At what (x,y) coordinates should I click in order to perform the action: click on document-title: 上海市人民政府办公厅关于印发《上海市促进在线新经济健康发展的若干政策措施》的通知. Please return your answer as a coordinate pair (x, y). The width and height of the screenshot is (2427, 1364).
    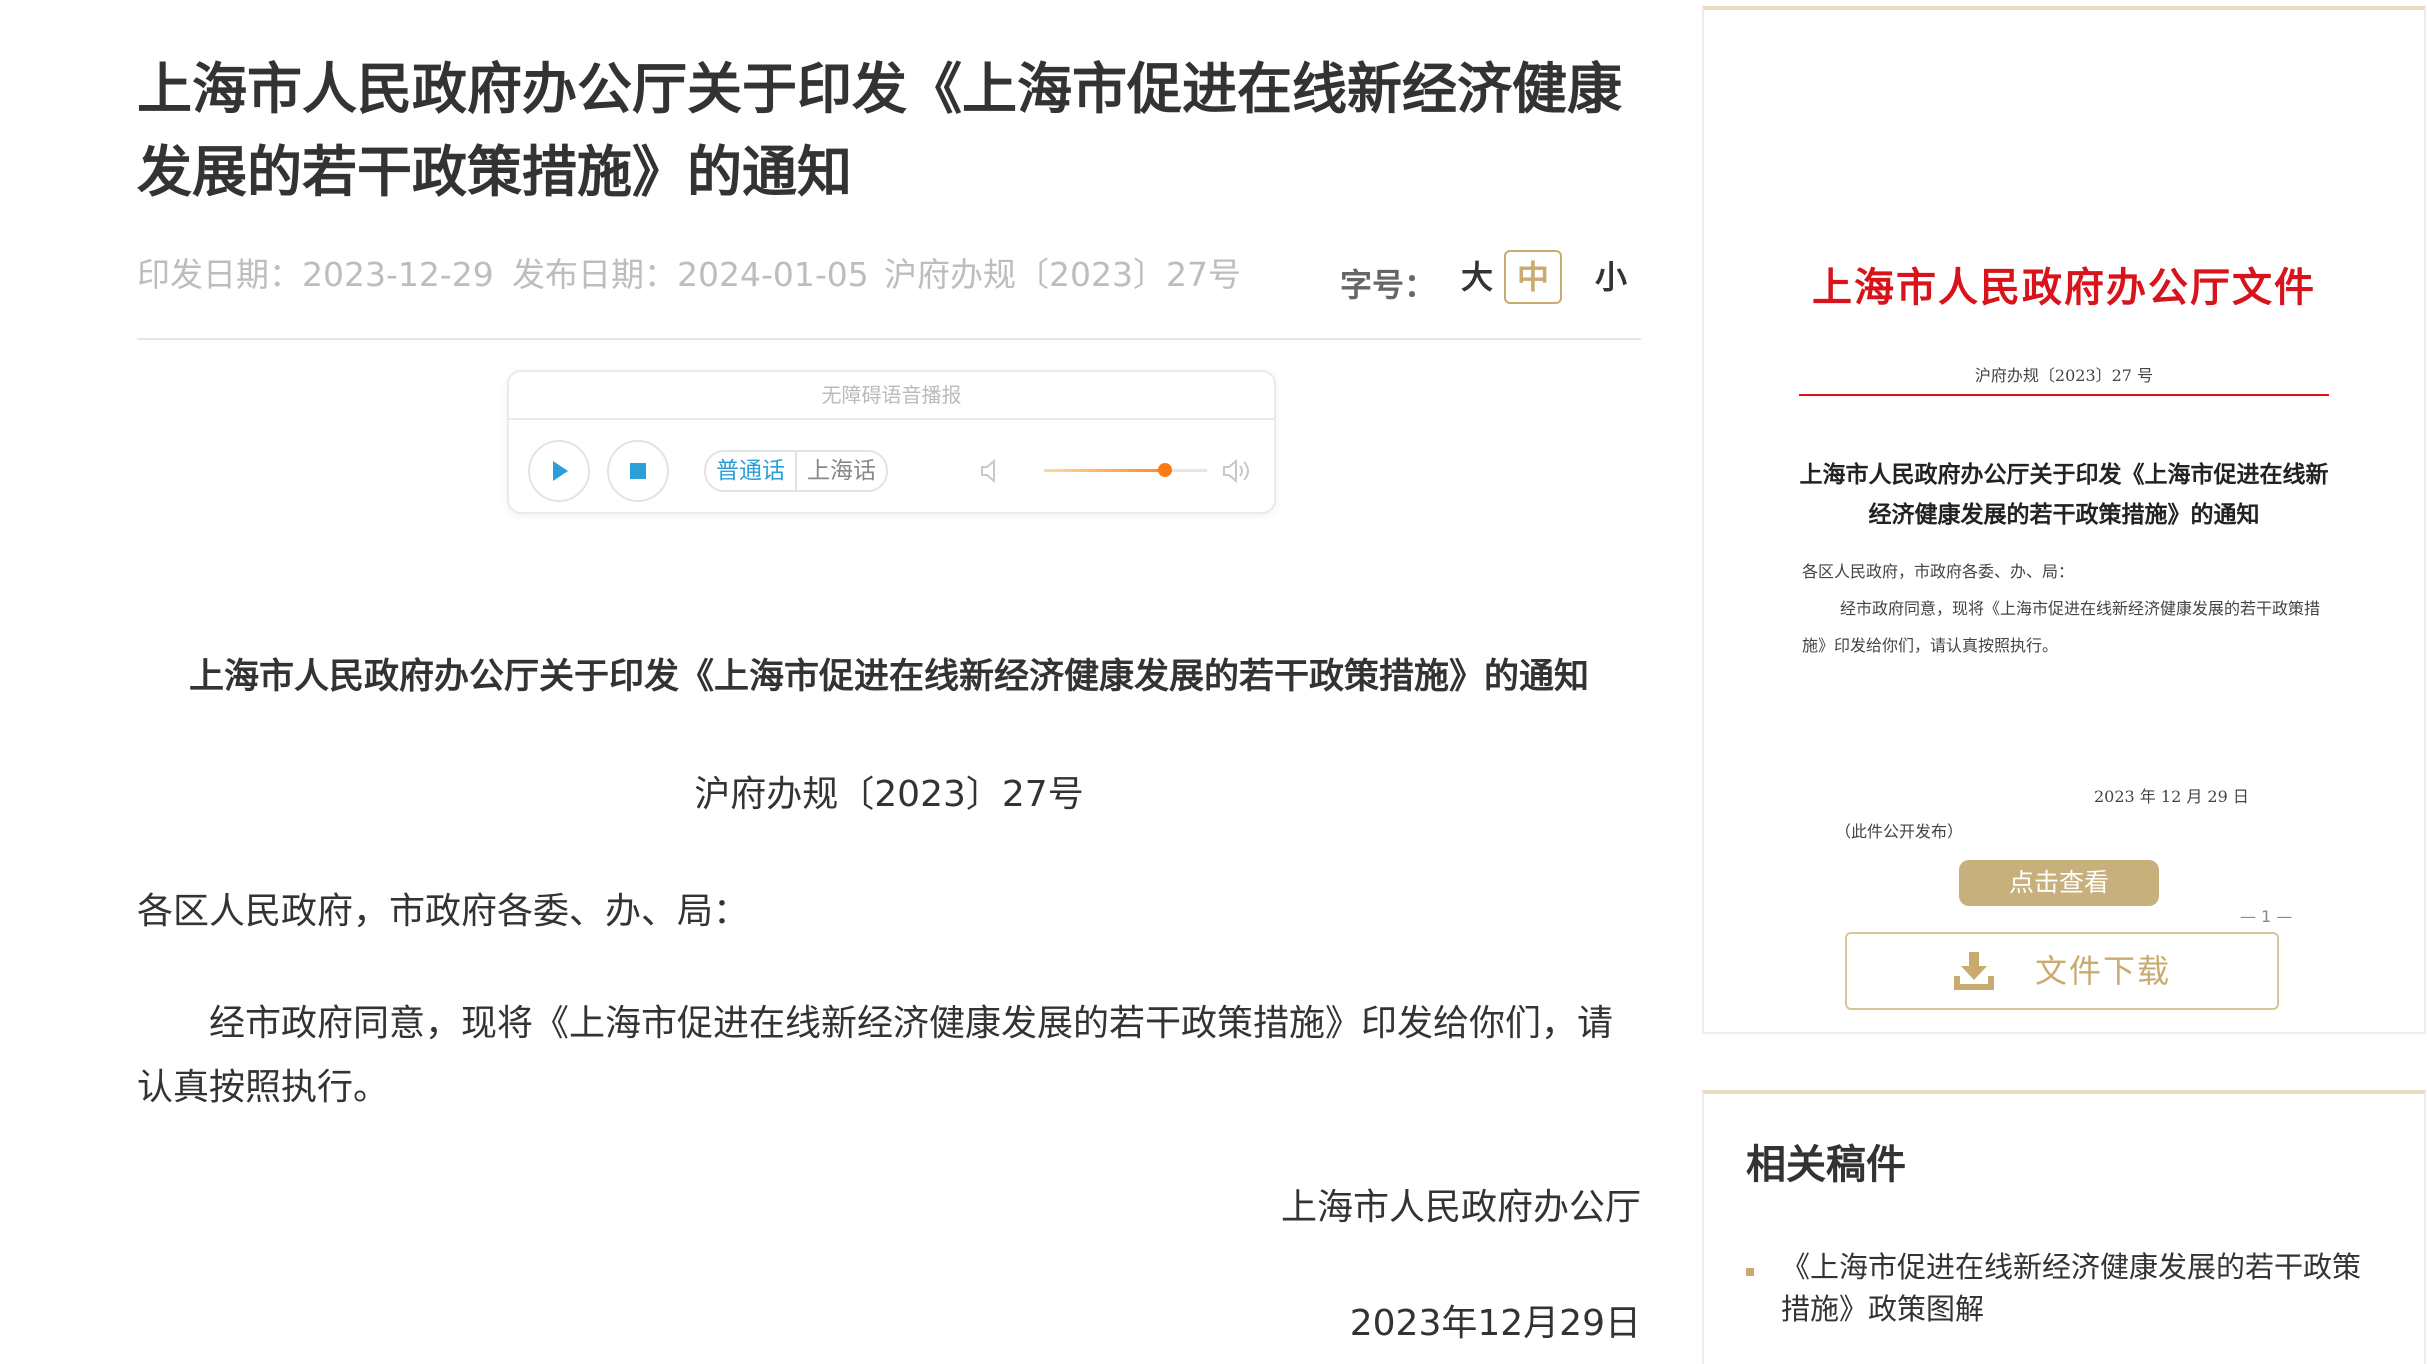
    Looking at the image, I should click on (888, 677).